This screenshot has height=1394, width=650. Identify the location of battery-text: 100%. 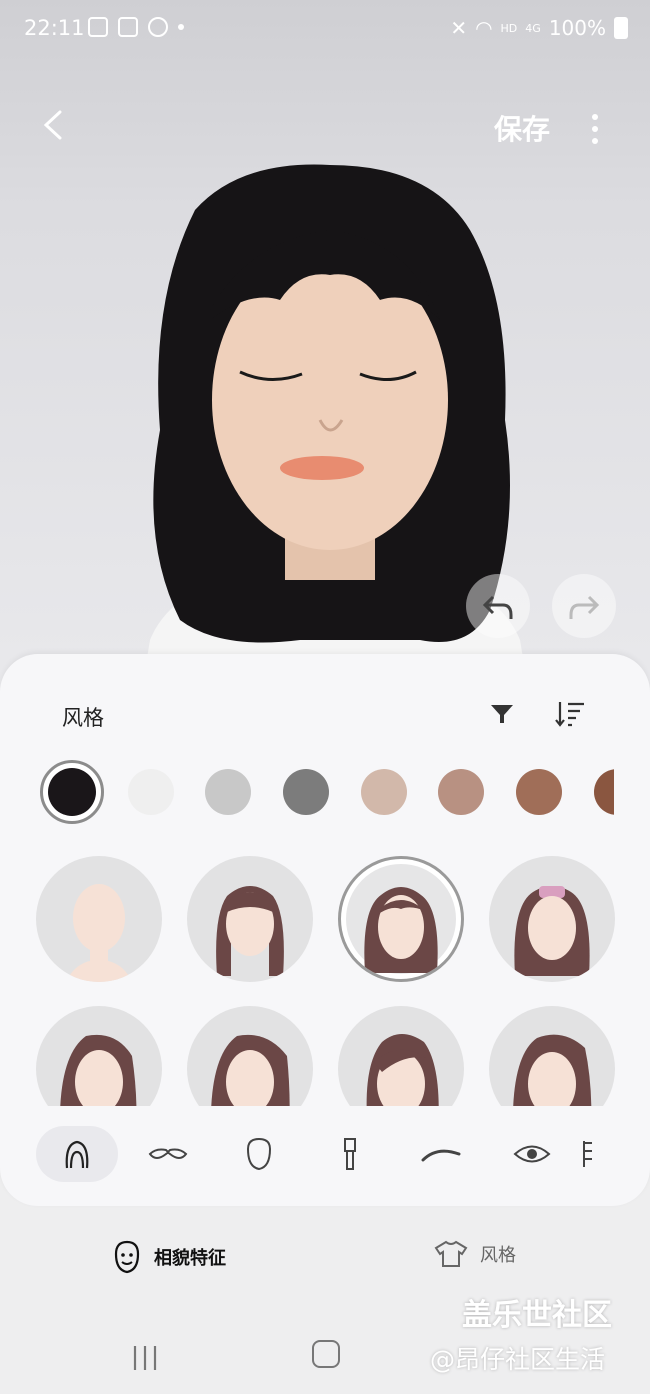
(577, 28).